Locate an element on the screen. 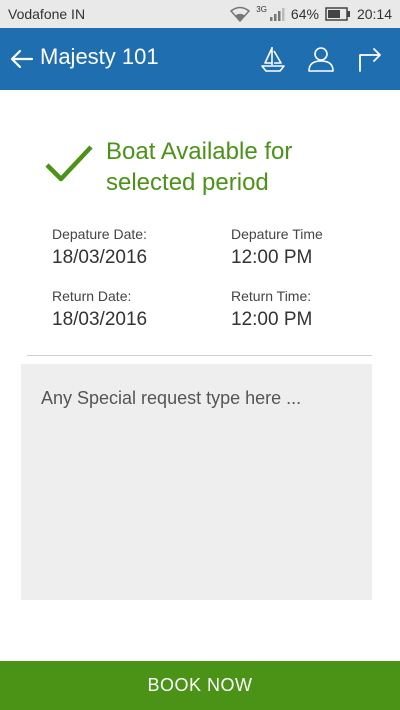 The height and width of the screenshot is (710, 400). departure-time-label: Depature Time is located at coordinates (277, 234).